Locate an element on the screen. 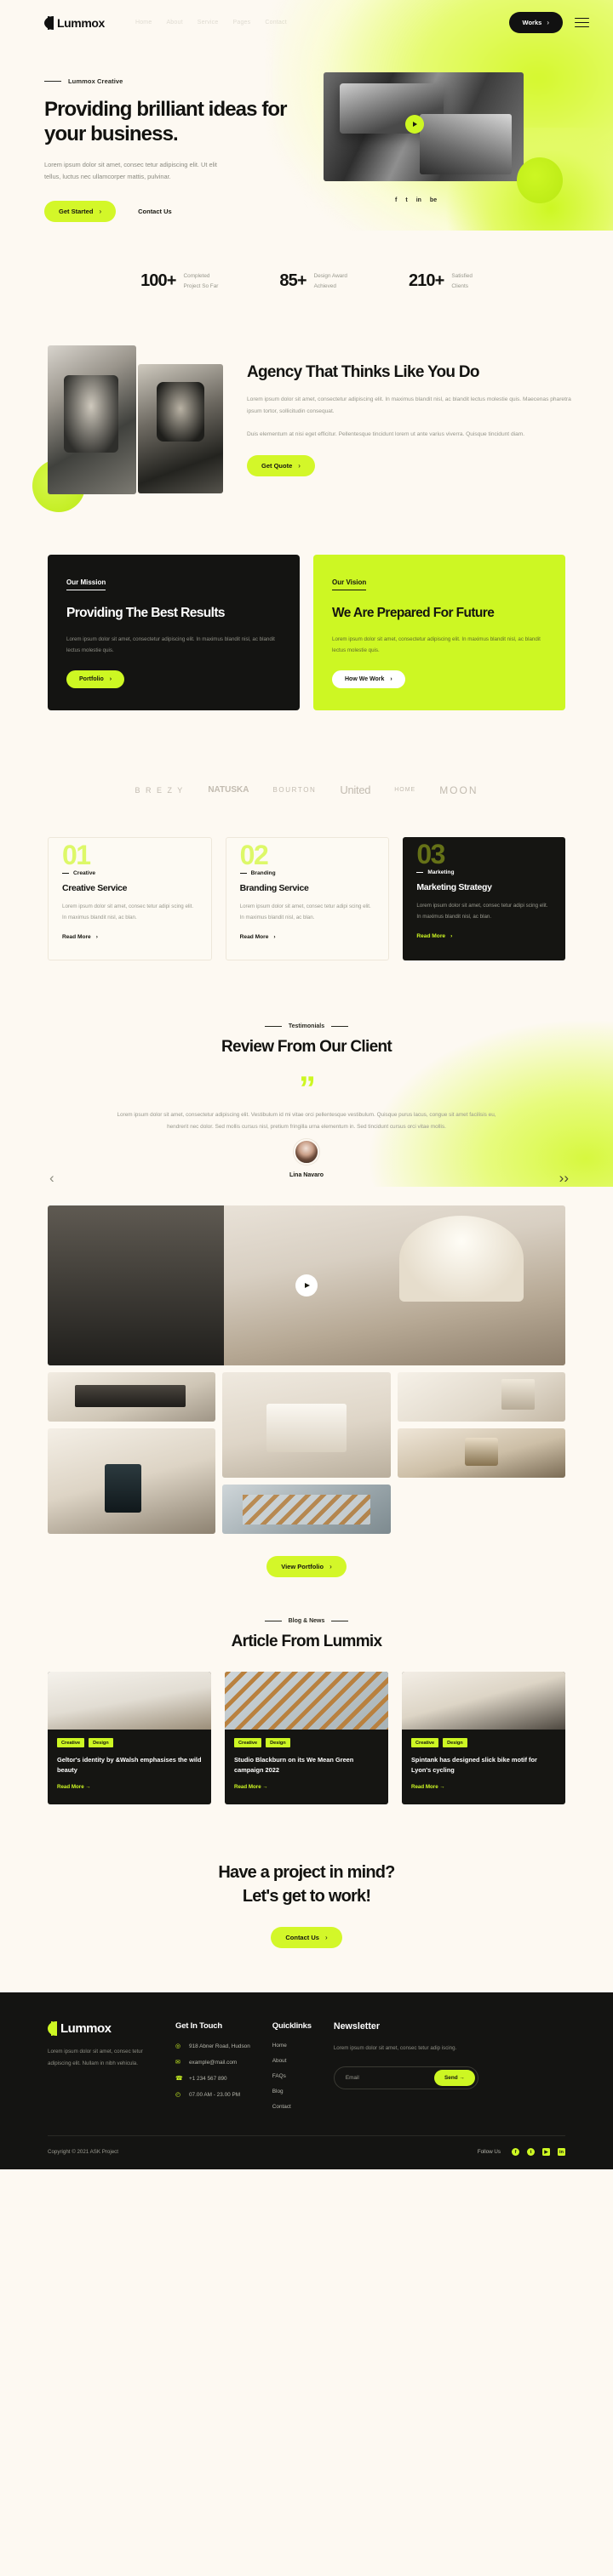 Image resolution: width=613 pixels, height=2576 pixels. footer-quicklinks-list: Home About FAQs Blog Contact is located at coordinates (292, 2076).